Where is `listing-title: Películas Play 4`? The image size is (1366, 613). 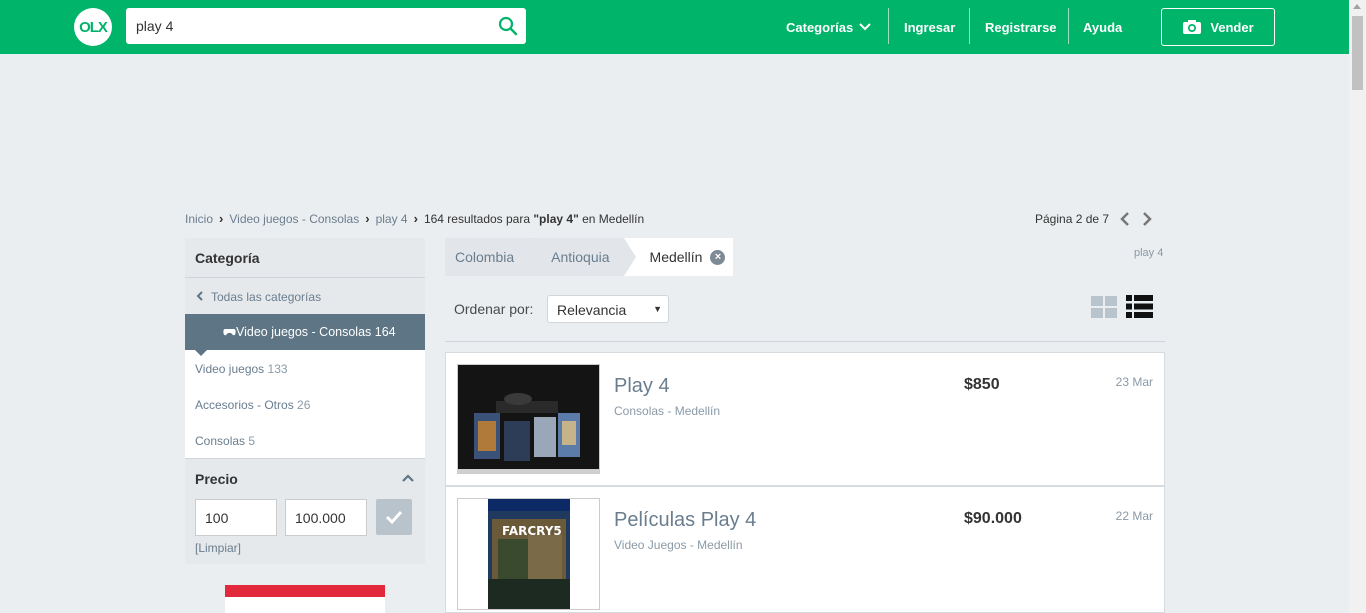
listing-title: Películas Play 4 is located at coordinates (685, 520).